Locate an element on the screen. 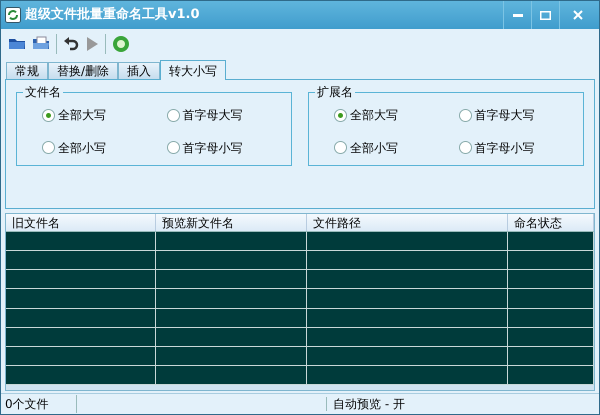  auto-preview-status: 自动预览 - 开 is located at coordinates (368, 404).